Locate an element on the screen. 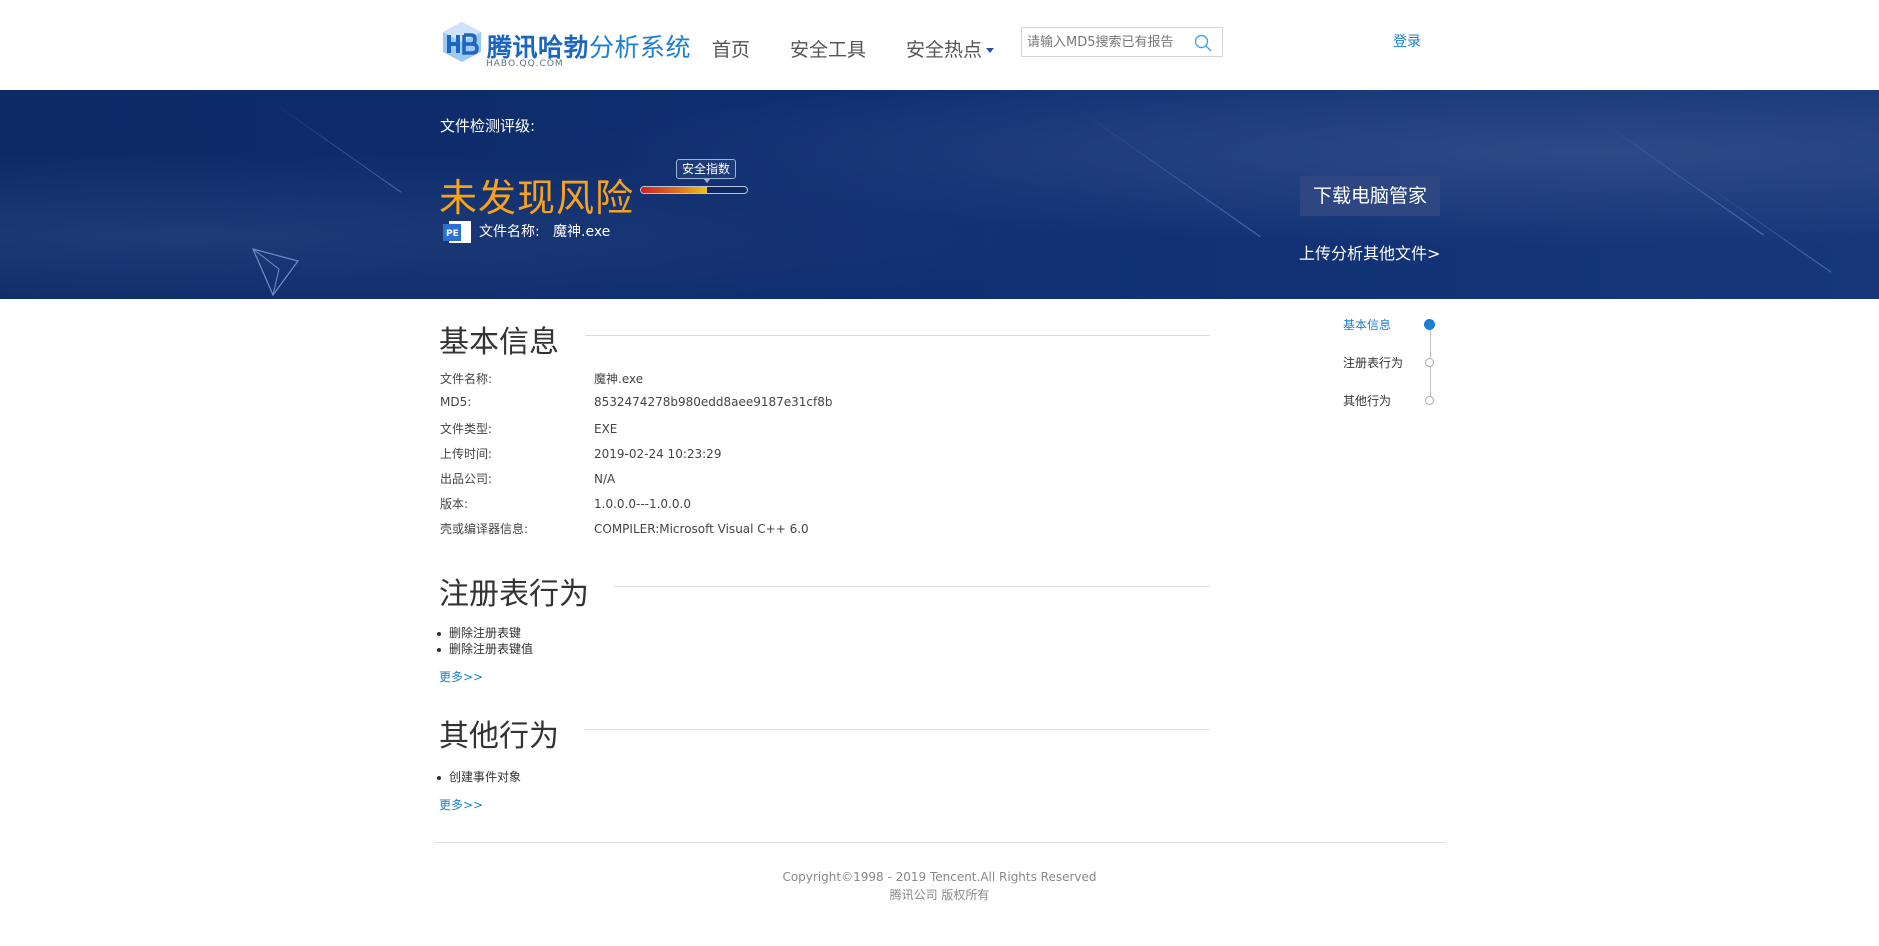 This screenshot has height=946, width=1879. section-title-other: 其他行为 is located at coordinates (499, 736).